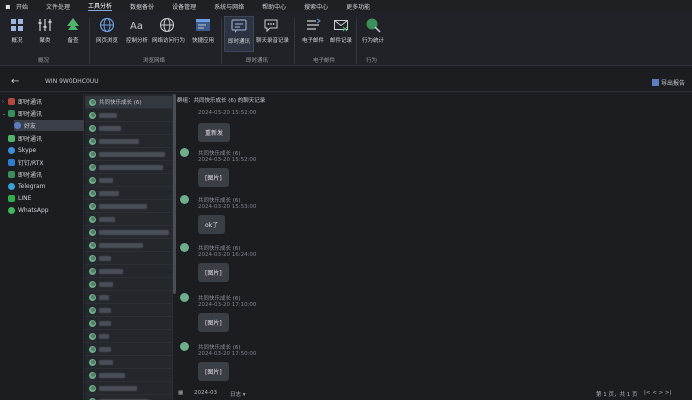  What do you see at coordinates (180, 393) in the screenshot?
I see `calendar-icon: ▦` at bounding box center [180, 393].